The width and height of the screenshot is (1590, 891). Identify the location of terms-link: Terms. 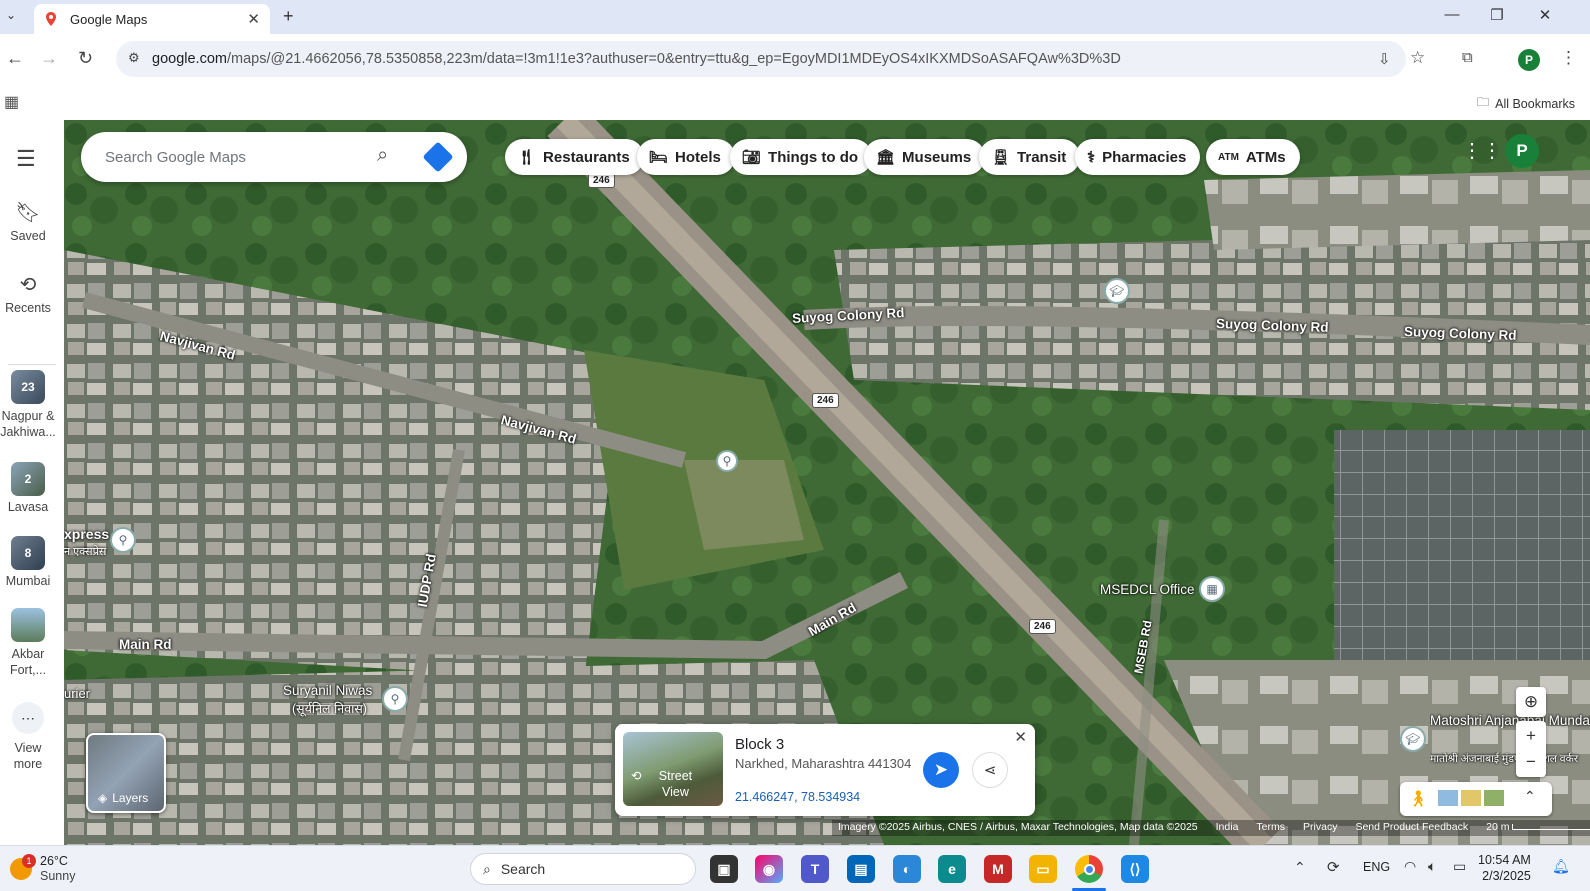
(1270, 828).